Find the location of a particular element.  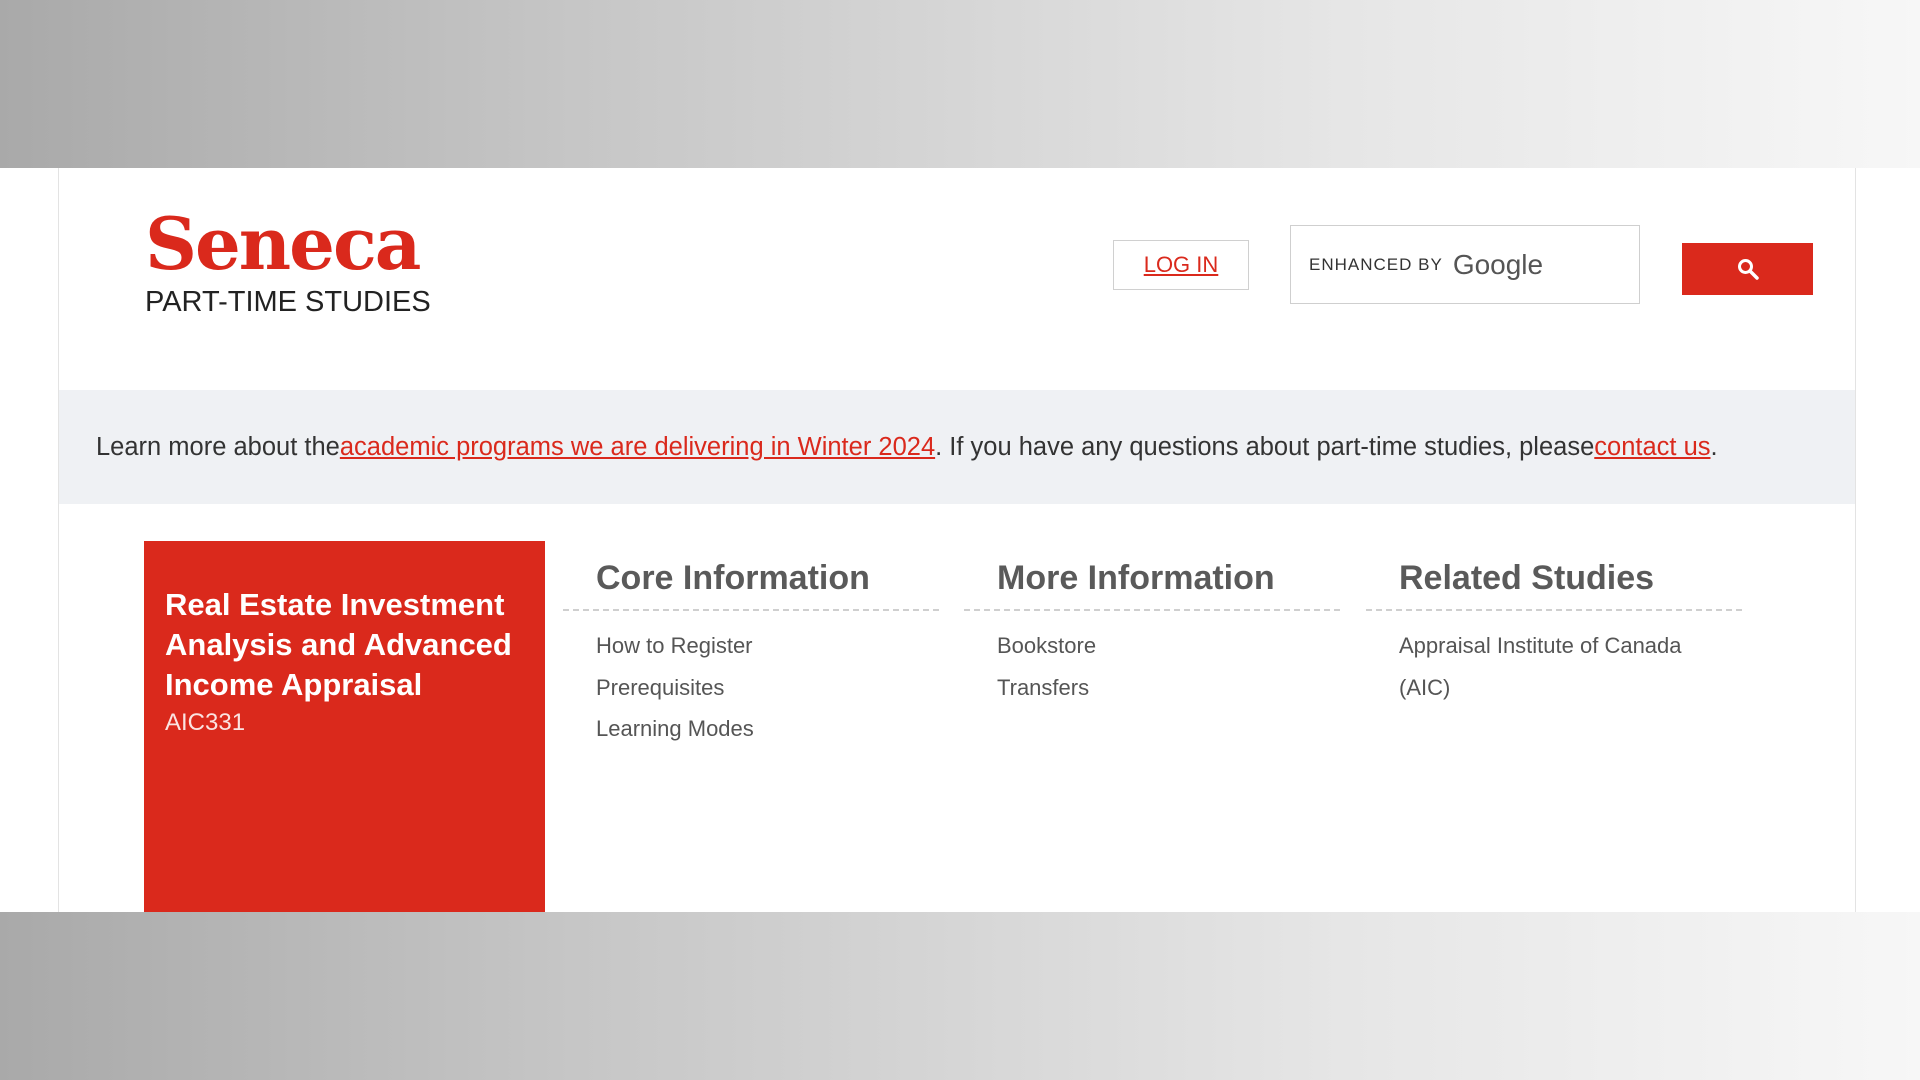

search-icon is located at coordinates (1748, 269).